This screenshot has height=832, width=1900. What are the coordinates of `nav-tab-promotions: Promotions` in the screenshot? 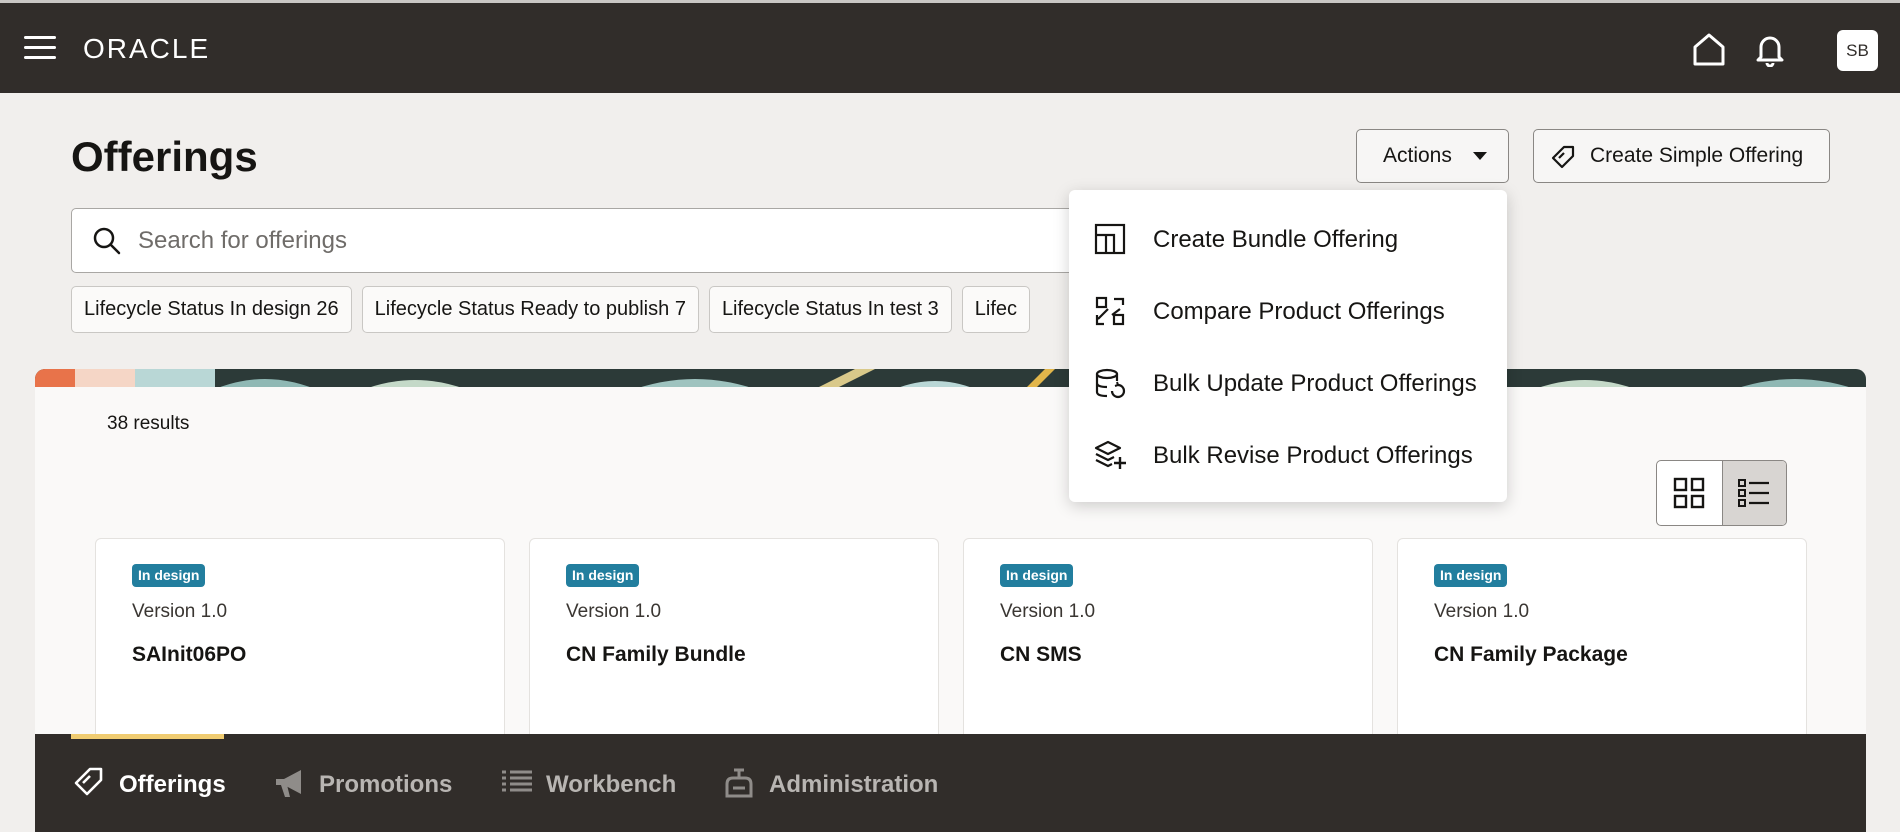 It's located at (363, 783).